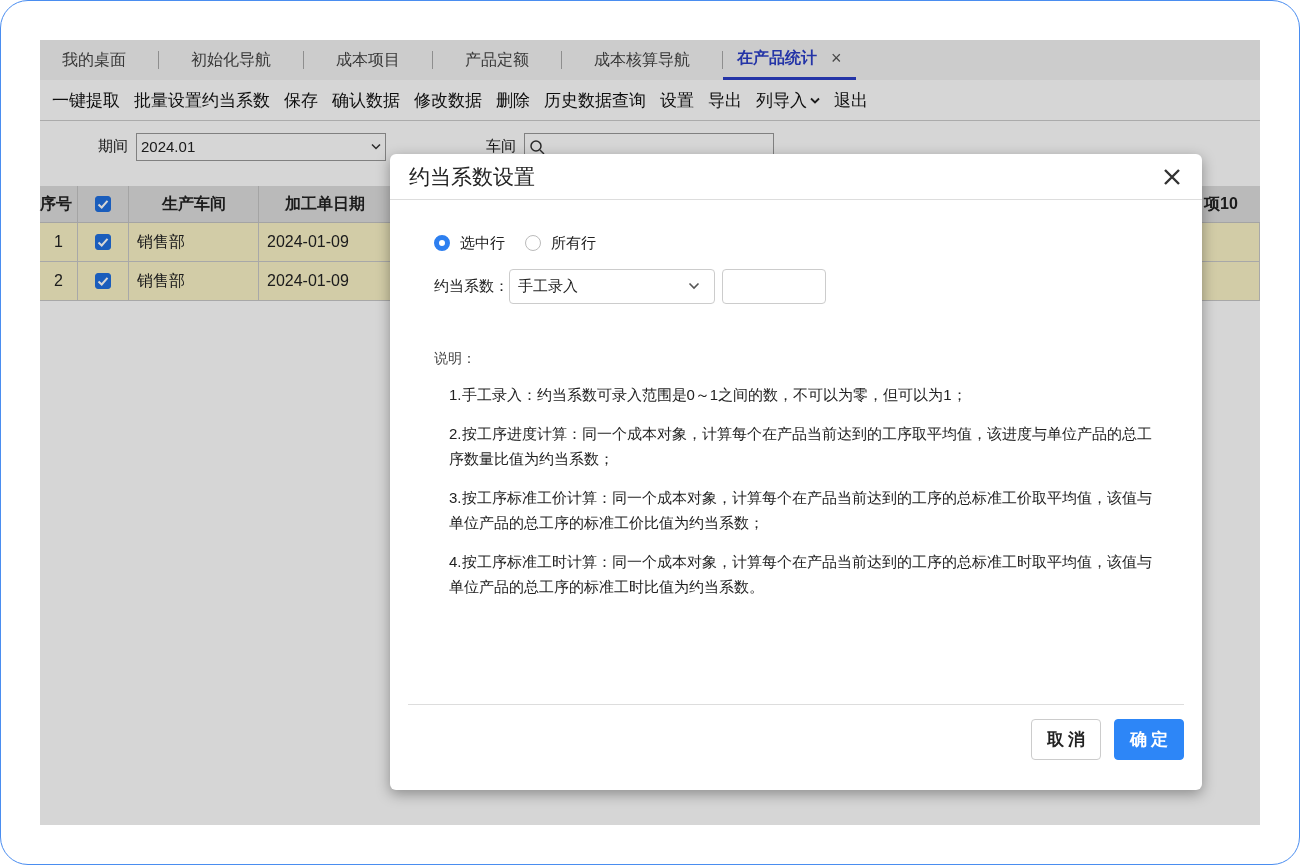  Describe the element at coordinates (261, 146) in the screenshot. I see `period-dropdown: 2024.01` at that location.